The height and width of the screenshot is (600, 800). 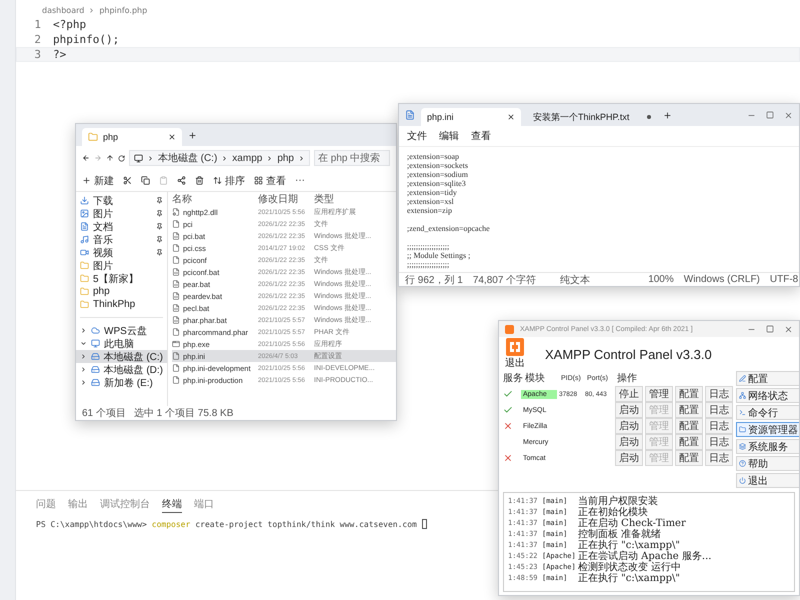 What do you see at coordinates (353, 199) in the screenshot?
I see `column-header: 类型` at bounding box center [353, 199].